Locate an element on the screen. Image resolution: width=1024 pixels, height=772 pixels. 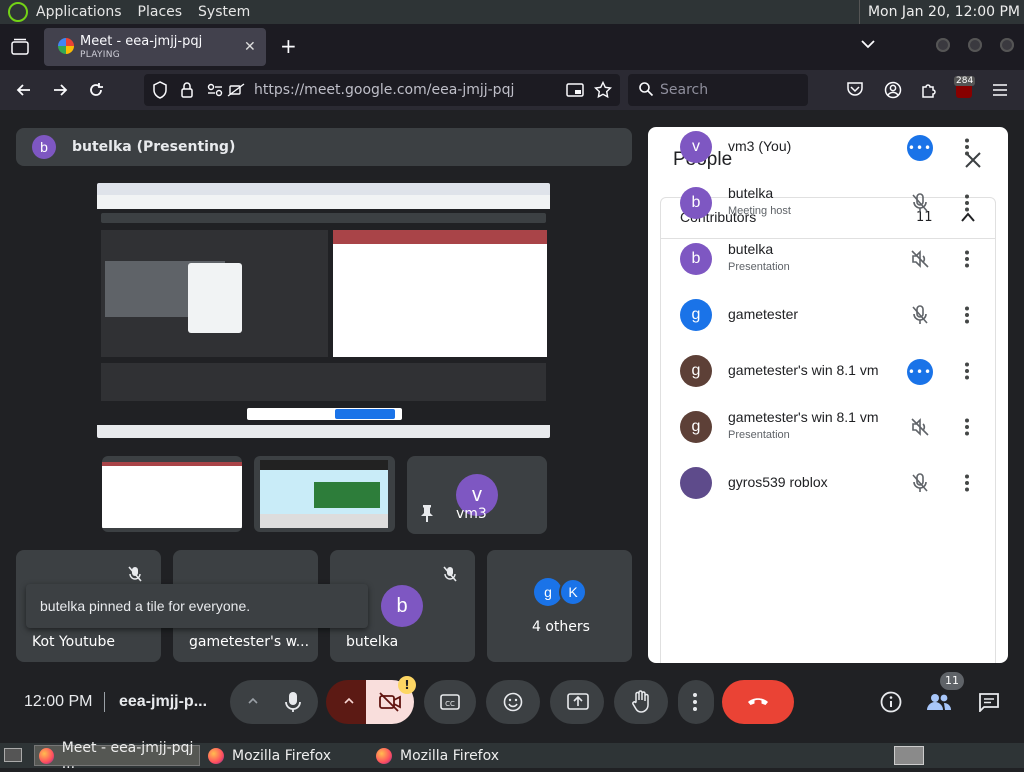
permissions-icon is located at coordinates (226, 90).